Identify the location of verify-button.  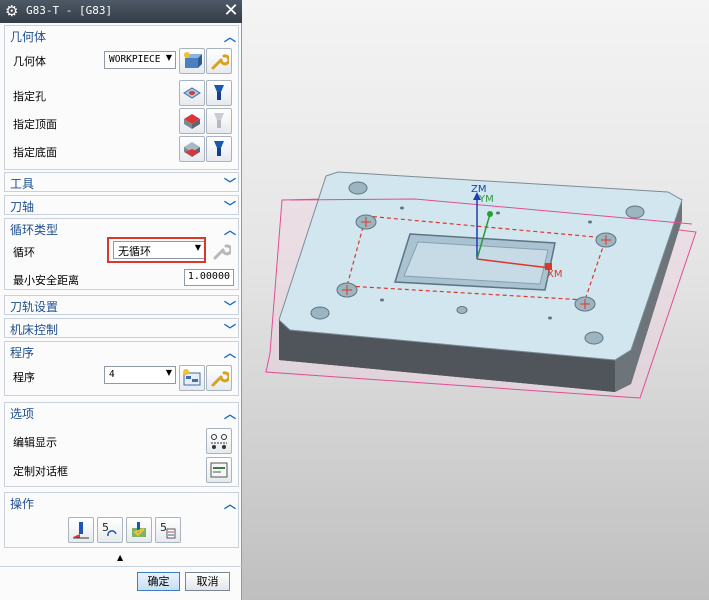
(139, 530).